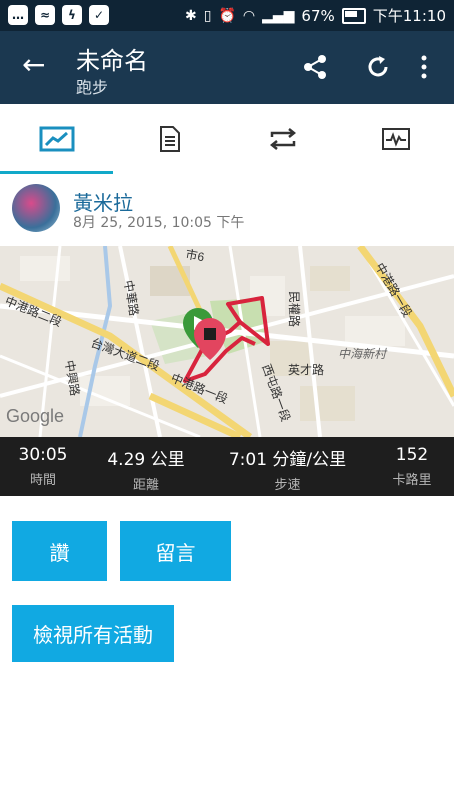  What do you see at coordinates (409, 16) in the screenshot?
I see `clock: 下午11:10` at bounding box center [409, 16].